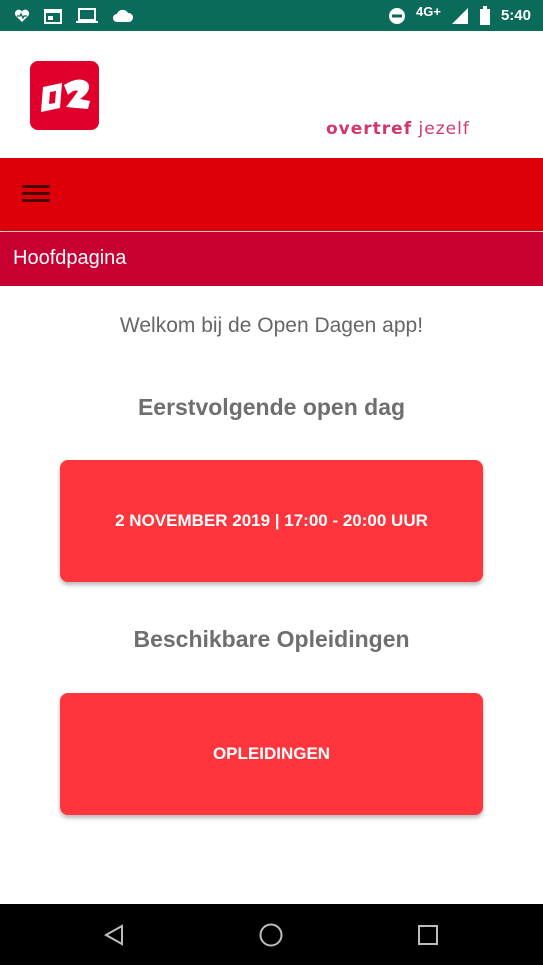  What do you see at coordinates (70, 258) in the screenshot?
I see `page-title: Hoofdpagina` at bounding box center [70, 258].